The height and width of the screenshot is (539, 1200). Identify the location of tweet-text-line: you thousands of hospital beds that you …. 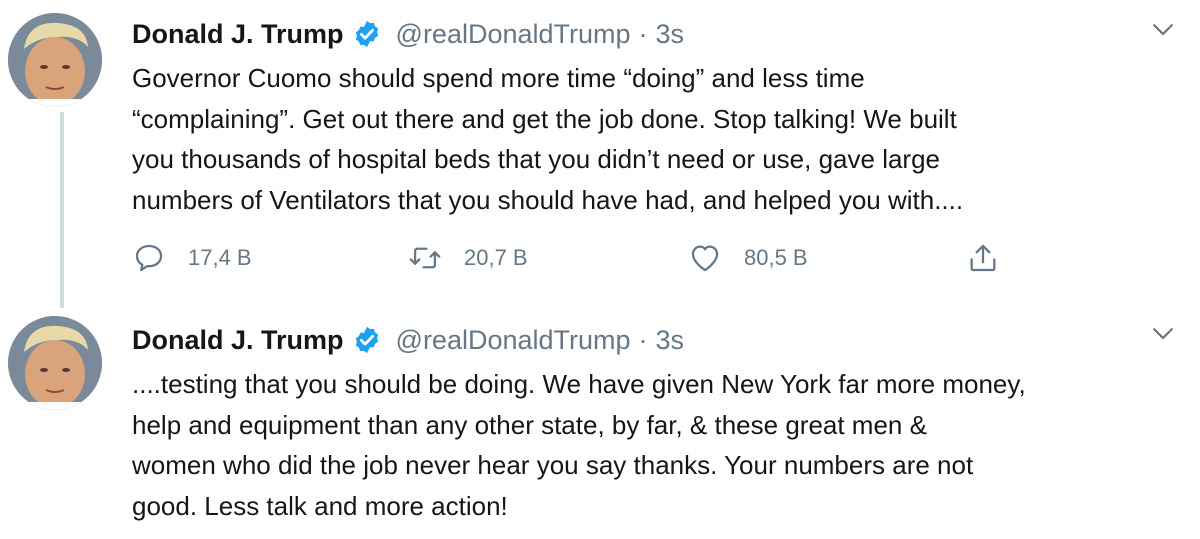
(536, 159).